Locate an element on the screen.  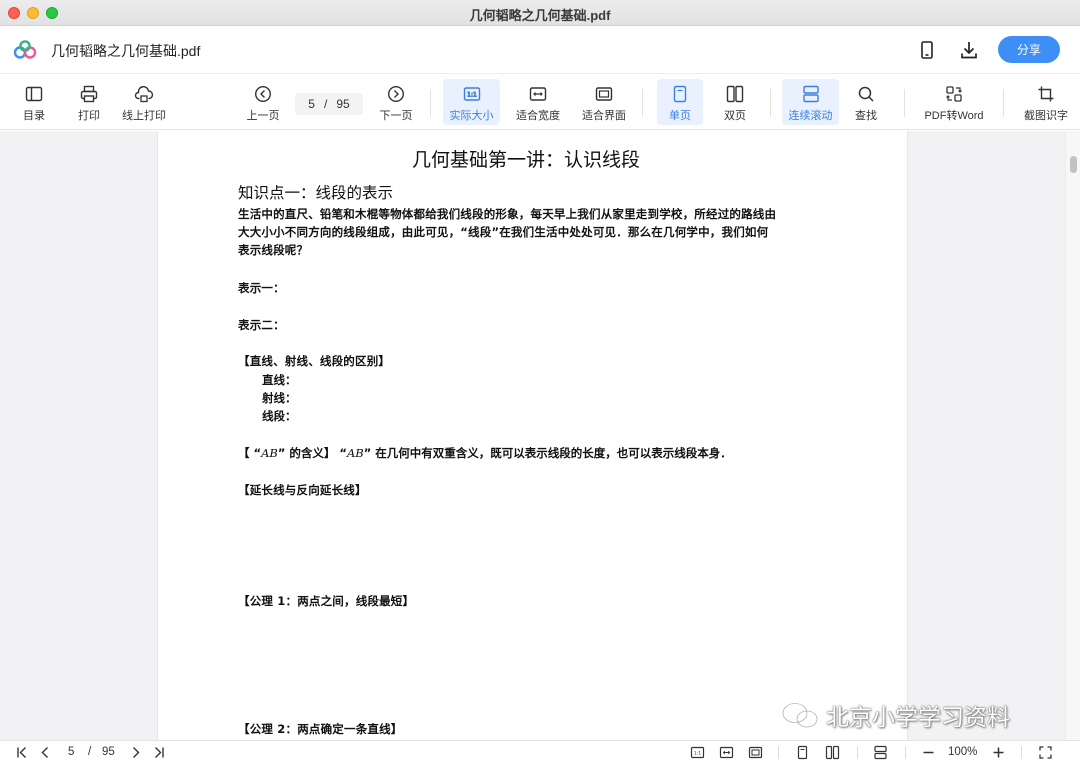
toc-label: 目录 is located at coordinates (34, 116).